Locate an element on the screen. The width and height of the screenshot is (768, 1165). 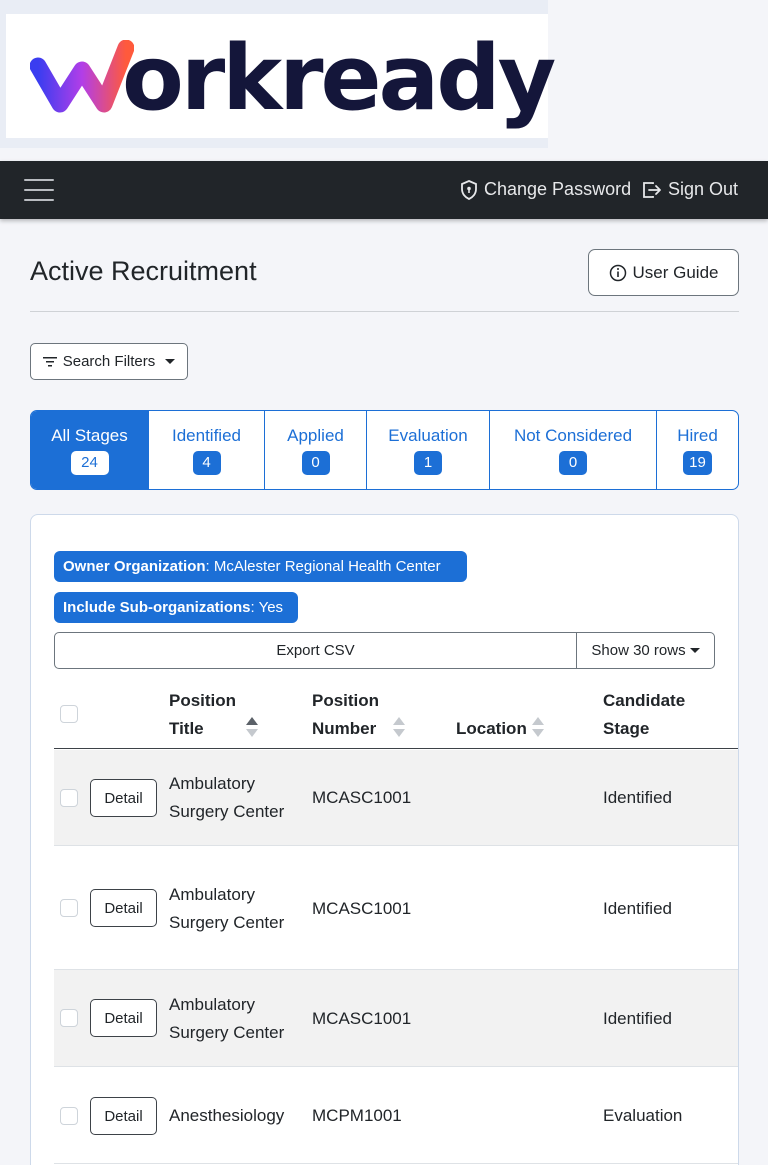
tab-label: Identified is located at coordinates (206, 435).